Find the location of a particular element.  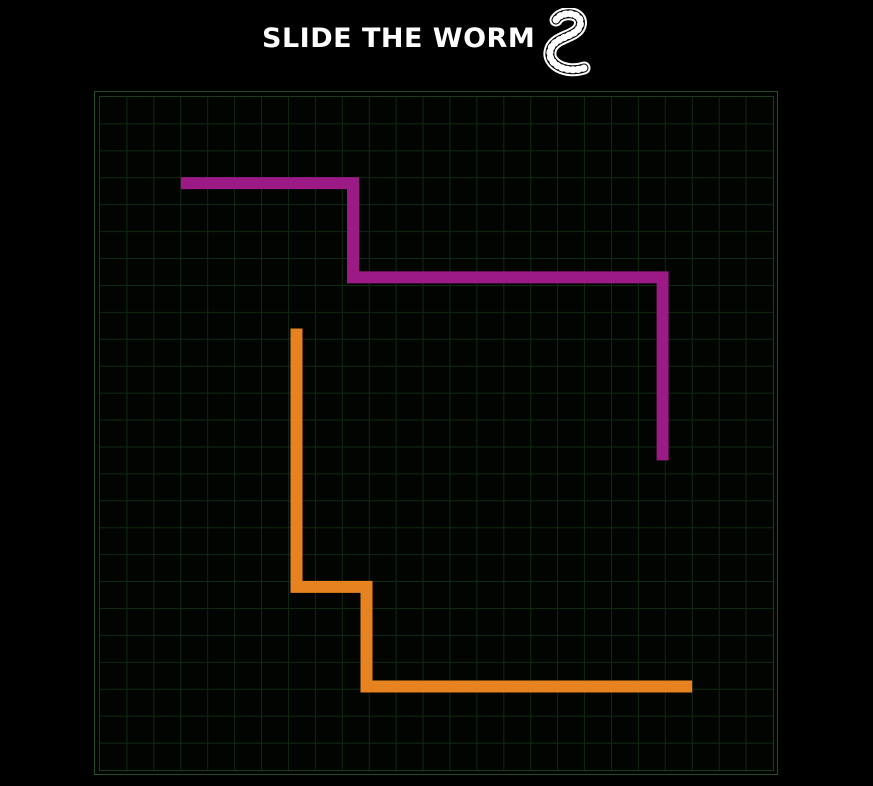

game-title: Slide the Worm is located at coordinates (399, 38).